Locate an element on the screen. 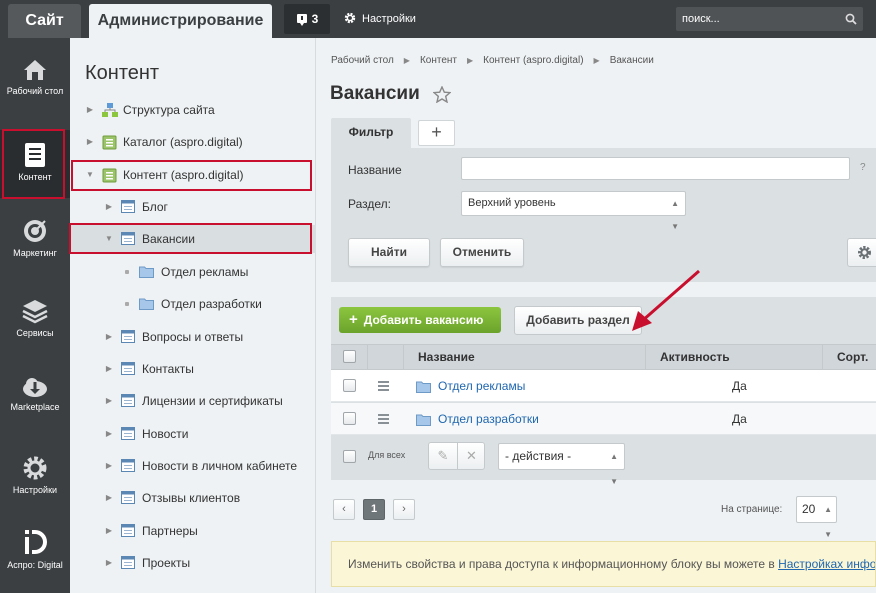 The image size is (876, 593). filter-name-input is located at coordinates (655, 168).